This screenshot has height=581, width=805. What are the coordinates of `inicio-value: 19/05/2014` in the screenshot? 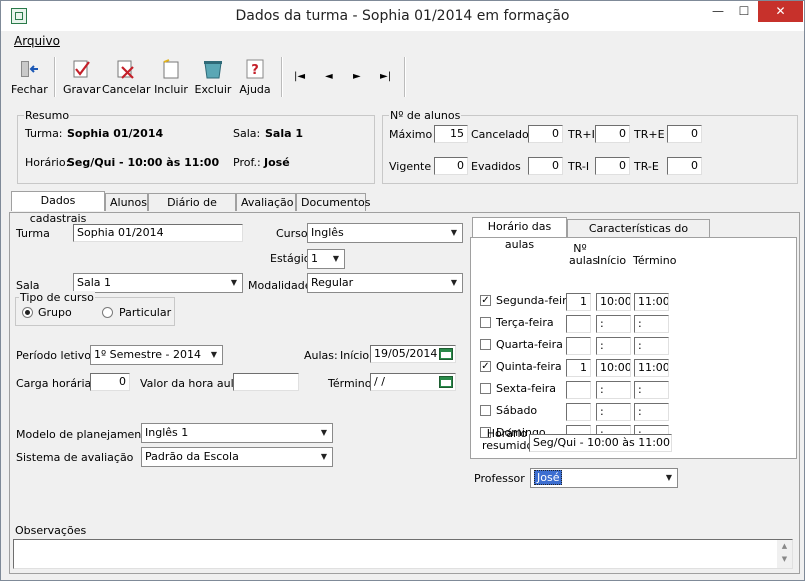 It's located at (406, 353).